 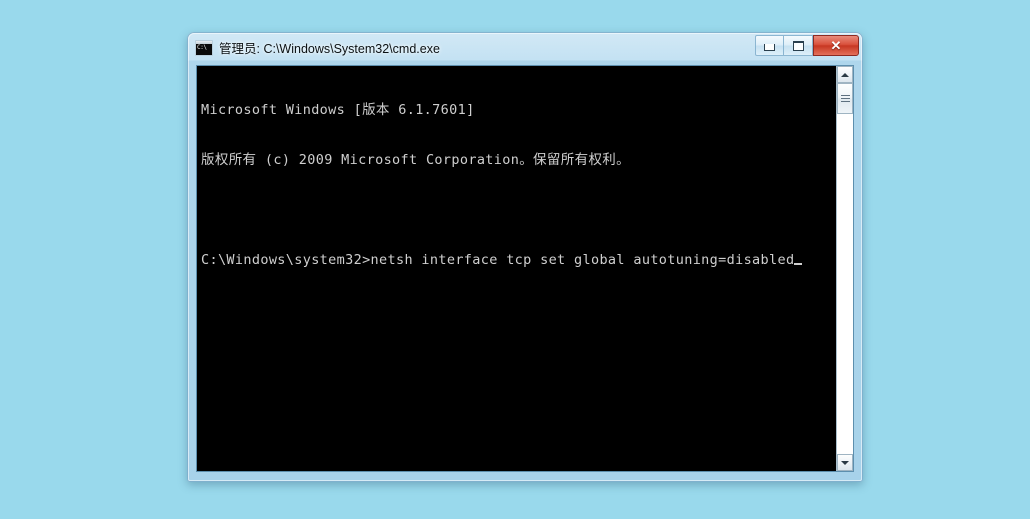 I want to click on maximize-button, so click(x=798, y=45).